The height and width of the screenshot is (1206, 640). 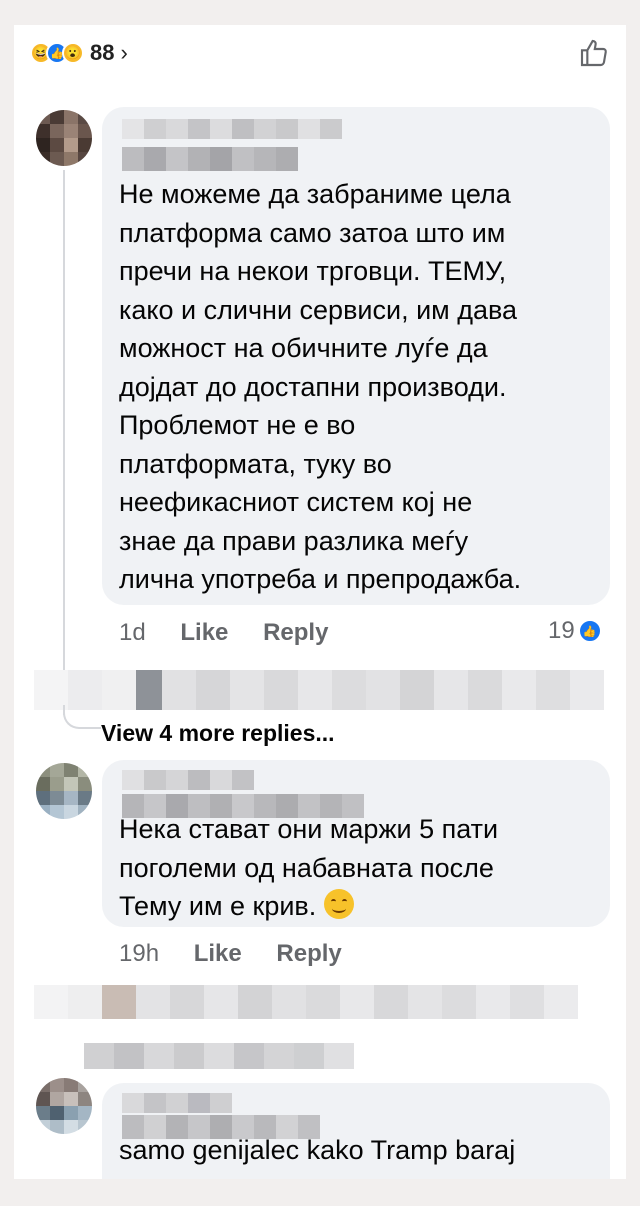 I want to click on like-thumb-icon, so click(x=594, y=55).